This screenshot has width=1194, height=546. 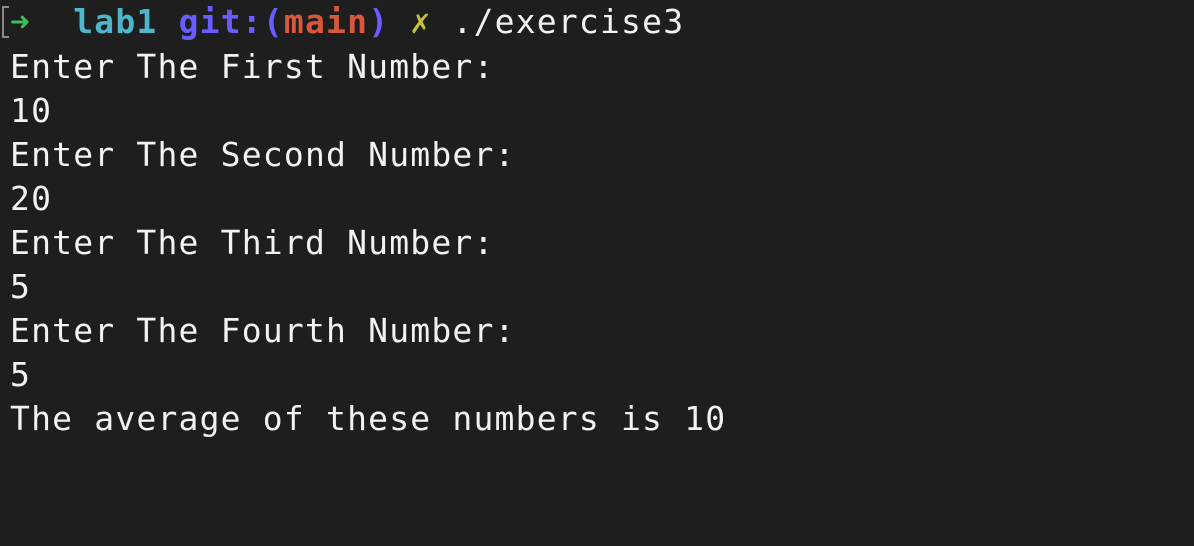 What do you see at coordinates (421, 21) in the screenshot?
I see `dirty-marker-icon: ✗` at bounding box center [421, 21].